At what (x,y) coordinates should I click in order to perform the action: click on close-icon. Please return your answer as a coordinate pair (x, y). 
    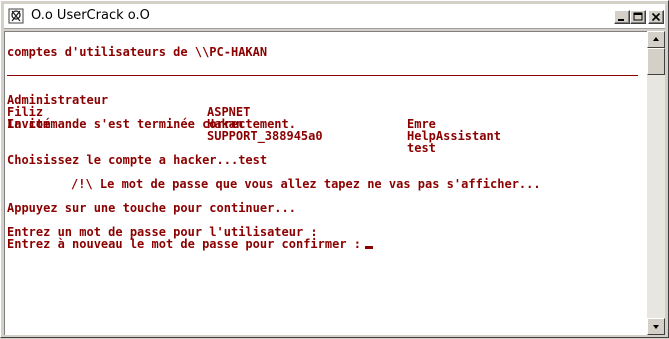
    Looking at the image, I should click on (656, 17).